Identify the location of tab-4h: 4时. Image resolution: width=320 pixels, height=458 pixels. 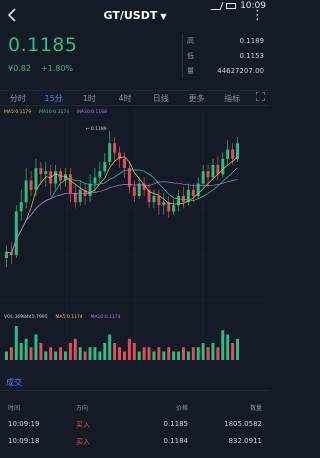
(125, 98).